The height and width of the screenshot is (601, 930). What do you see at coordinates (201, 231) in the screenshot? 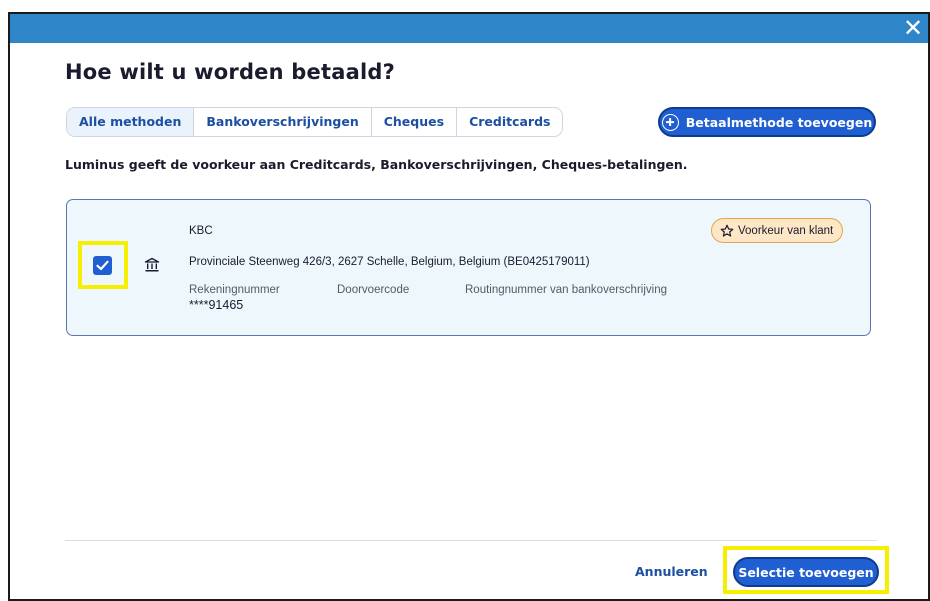
I see `bank-name: KBC` at bounding box center [201, 231].